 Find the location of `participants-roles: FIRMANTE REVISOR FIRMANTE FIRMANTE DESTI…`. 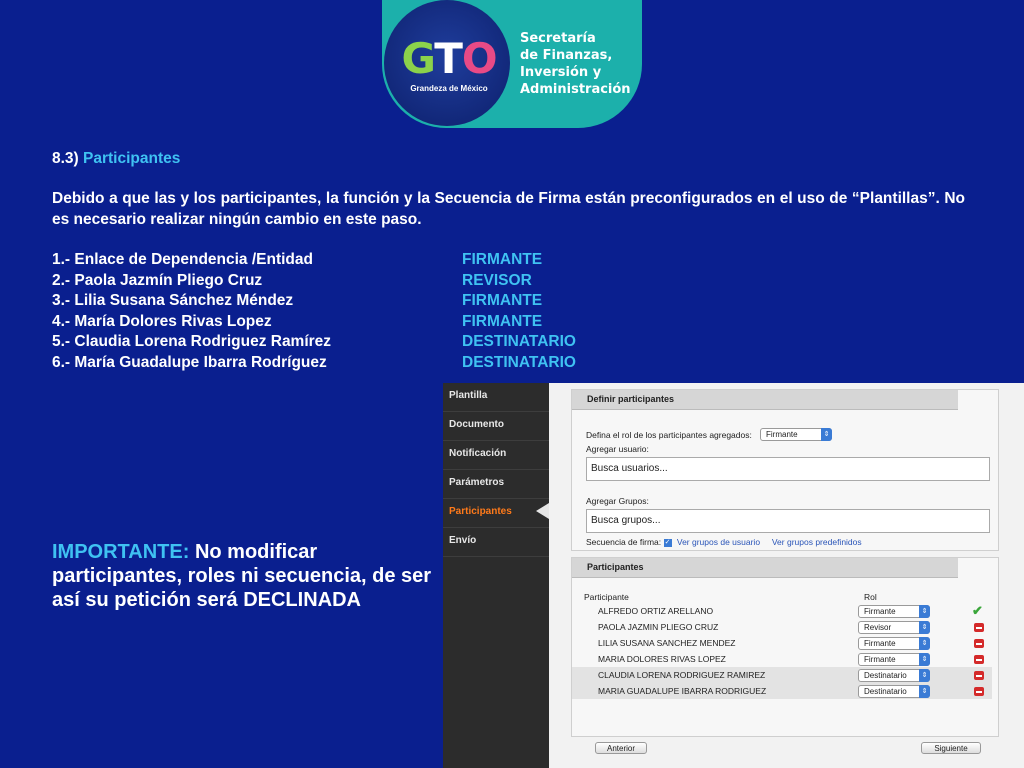

participants-roles: FIRMANTE REVISOR FIRMANTE FIRMANTE DESTI… is located at coordinates (519, 311).